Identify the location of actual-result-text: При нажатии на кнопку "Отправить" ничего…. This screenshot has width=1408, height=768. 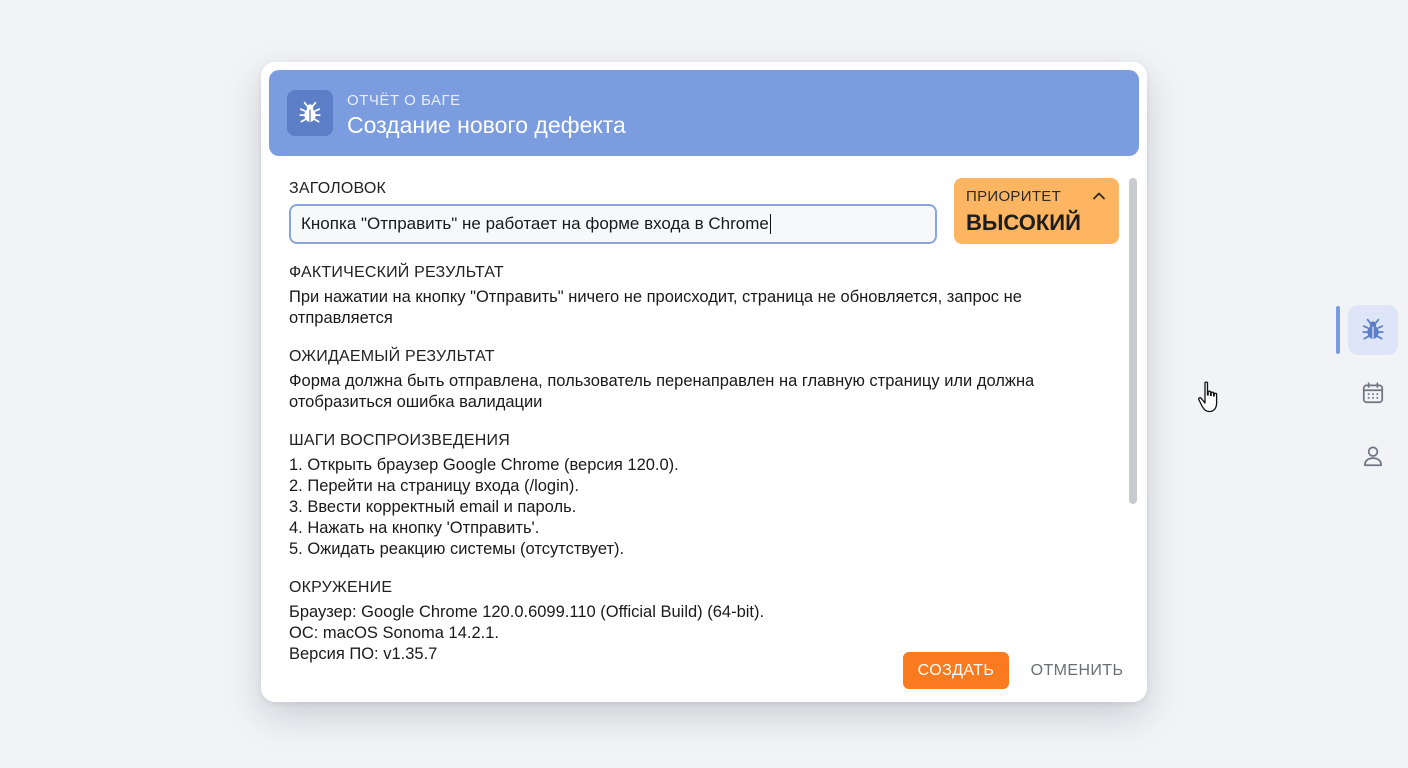
(704, 308).